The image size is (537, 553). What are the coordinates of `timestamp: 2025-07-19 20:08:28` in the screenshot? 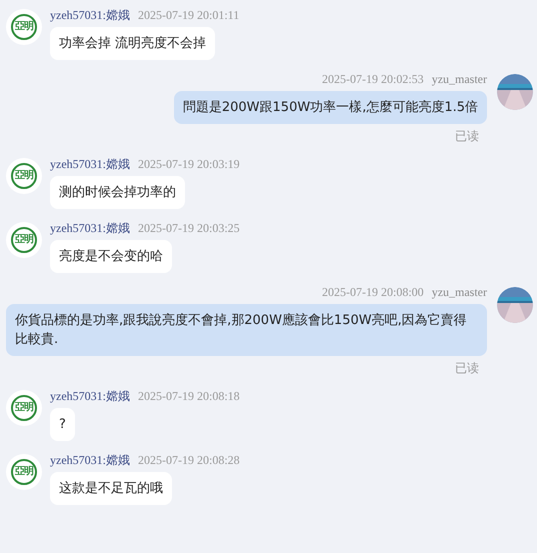 It's located at (189, 460).